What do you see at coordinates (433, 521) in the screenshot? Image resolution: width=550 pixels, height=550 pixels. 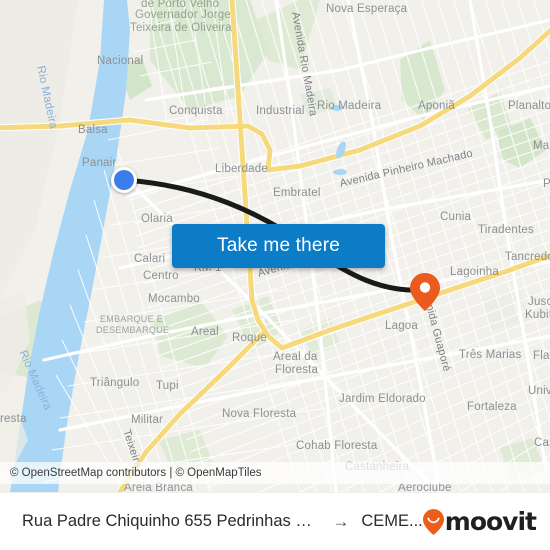 I see `moovit-pin-smile-icon` at bounding box center [433, 521].